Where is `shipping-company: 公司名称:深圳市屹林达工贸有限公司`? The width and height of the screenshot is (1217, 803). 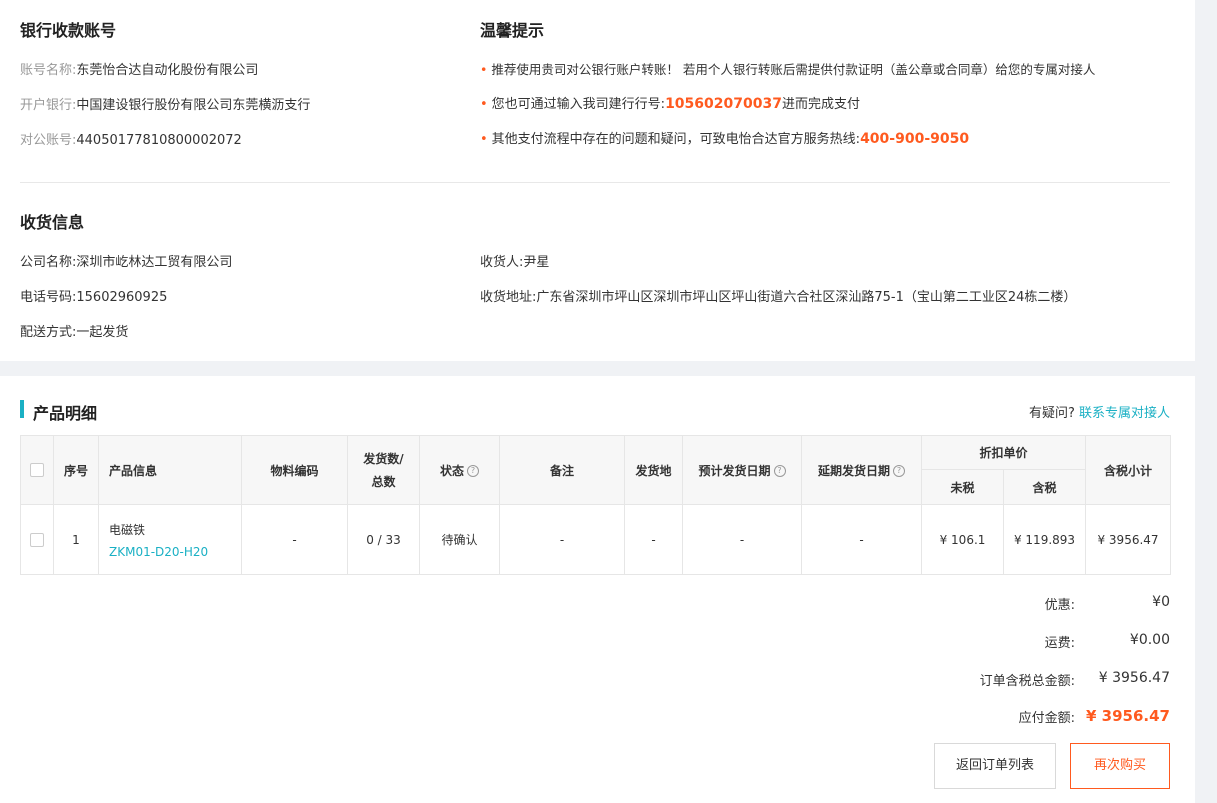 shipping-company: 公司名称:深圳市屹林达工贸有限公司 is located at coordinates (126, 262).